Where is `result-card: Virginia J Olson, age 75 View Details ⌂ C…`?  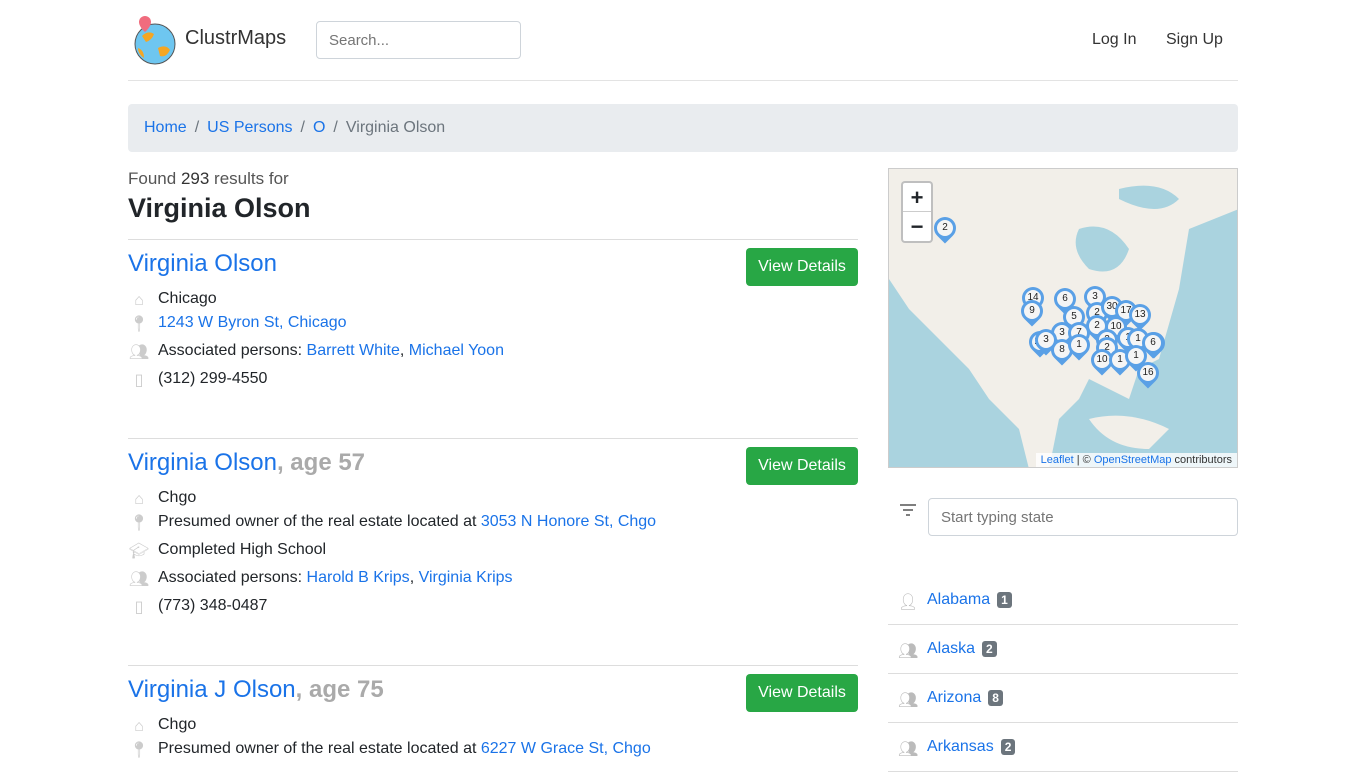 result-card: Virginia J Olson, age 75 View Details ⌂ C… is located at coordinates (493, 720).